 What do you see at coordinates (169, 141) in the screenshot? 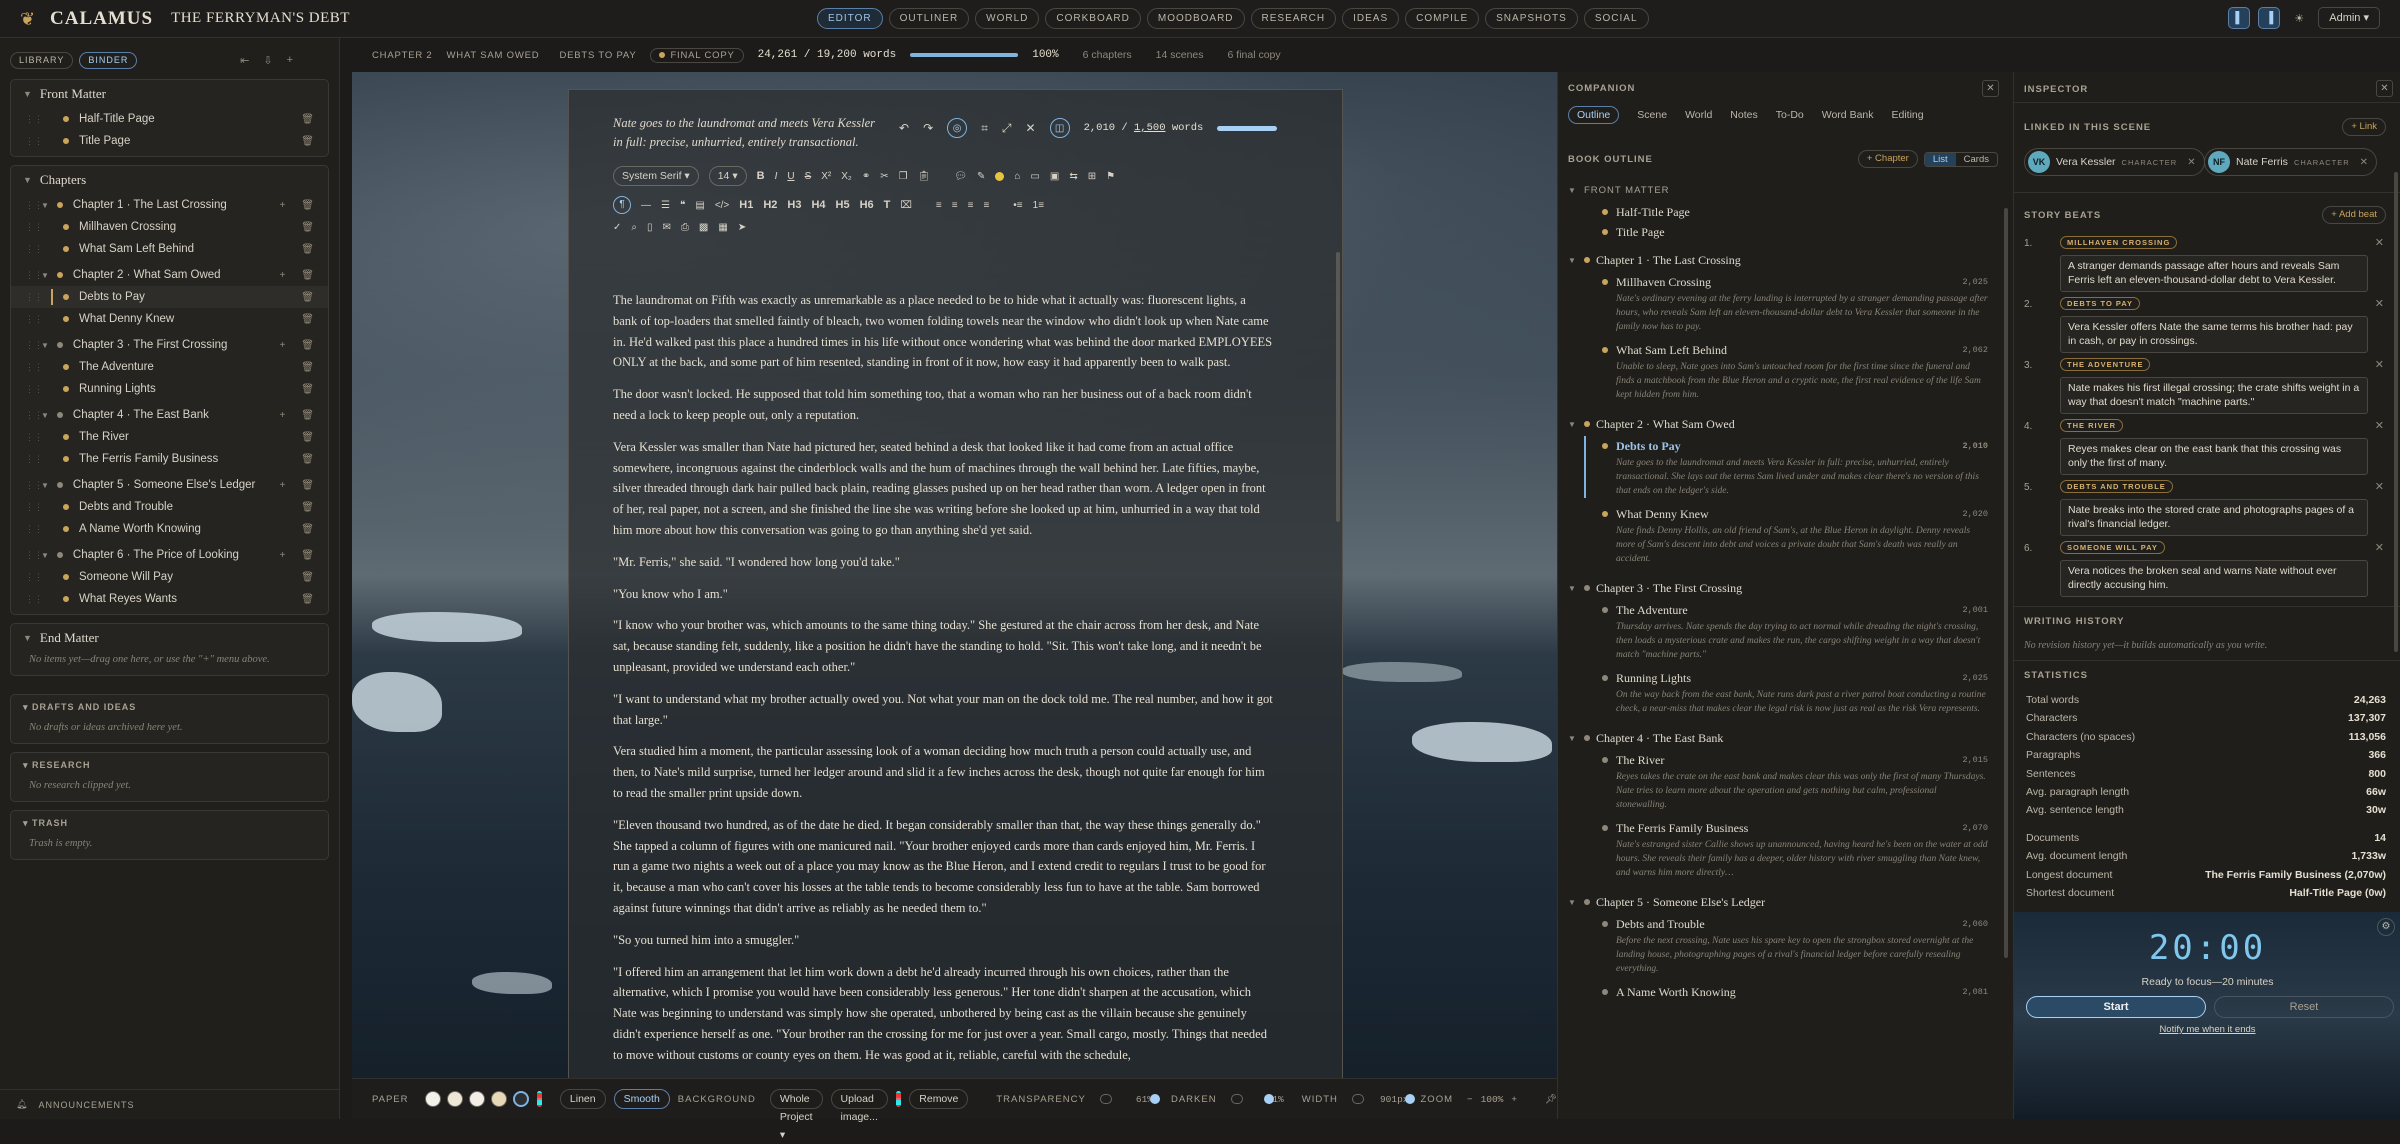
I see `binder-item: ⋮⋮ Title Page 🗑︎` at bounding box center [169, 141].